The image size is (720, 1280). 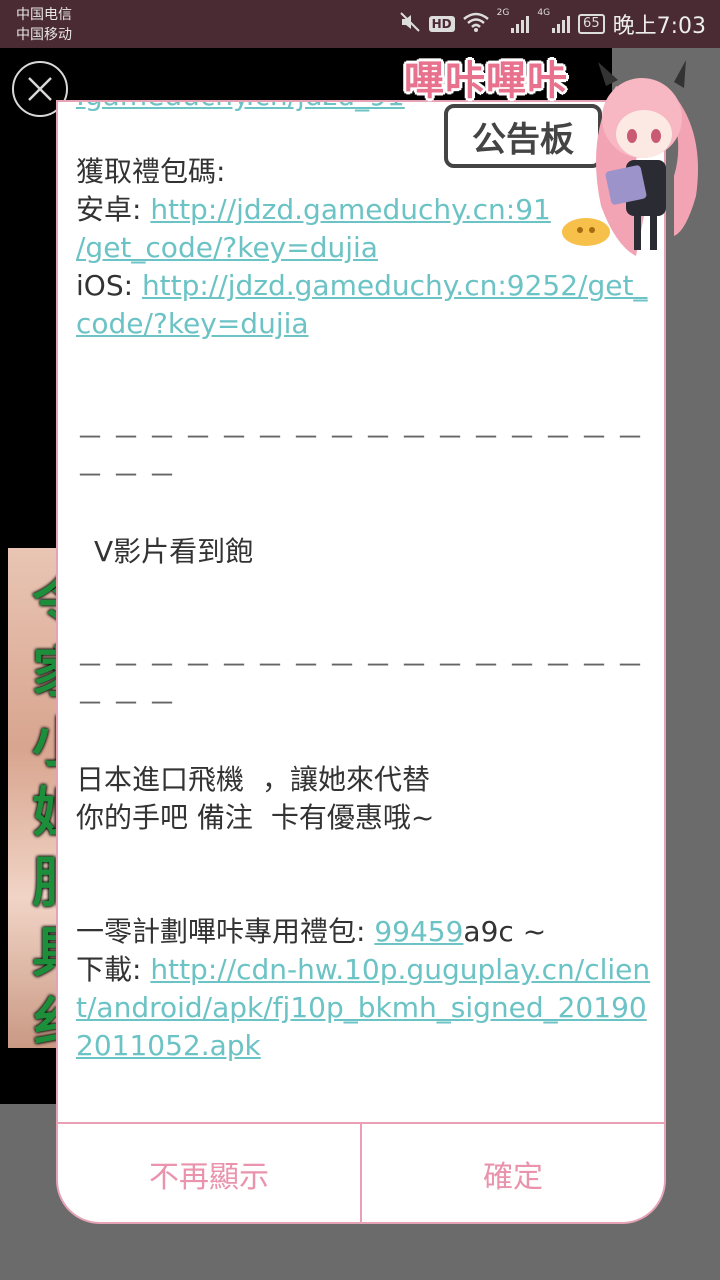 What do you see at coordinates (410, 24) in the screenshot?
I see `mute-icon` at bounding box center [410, 24].